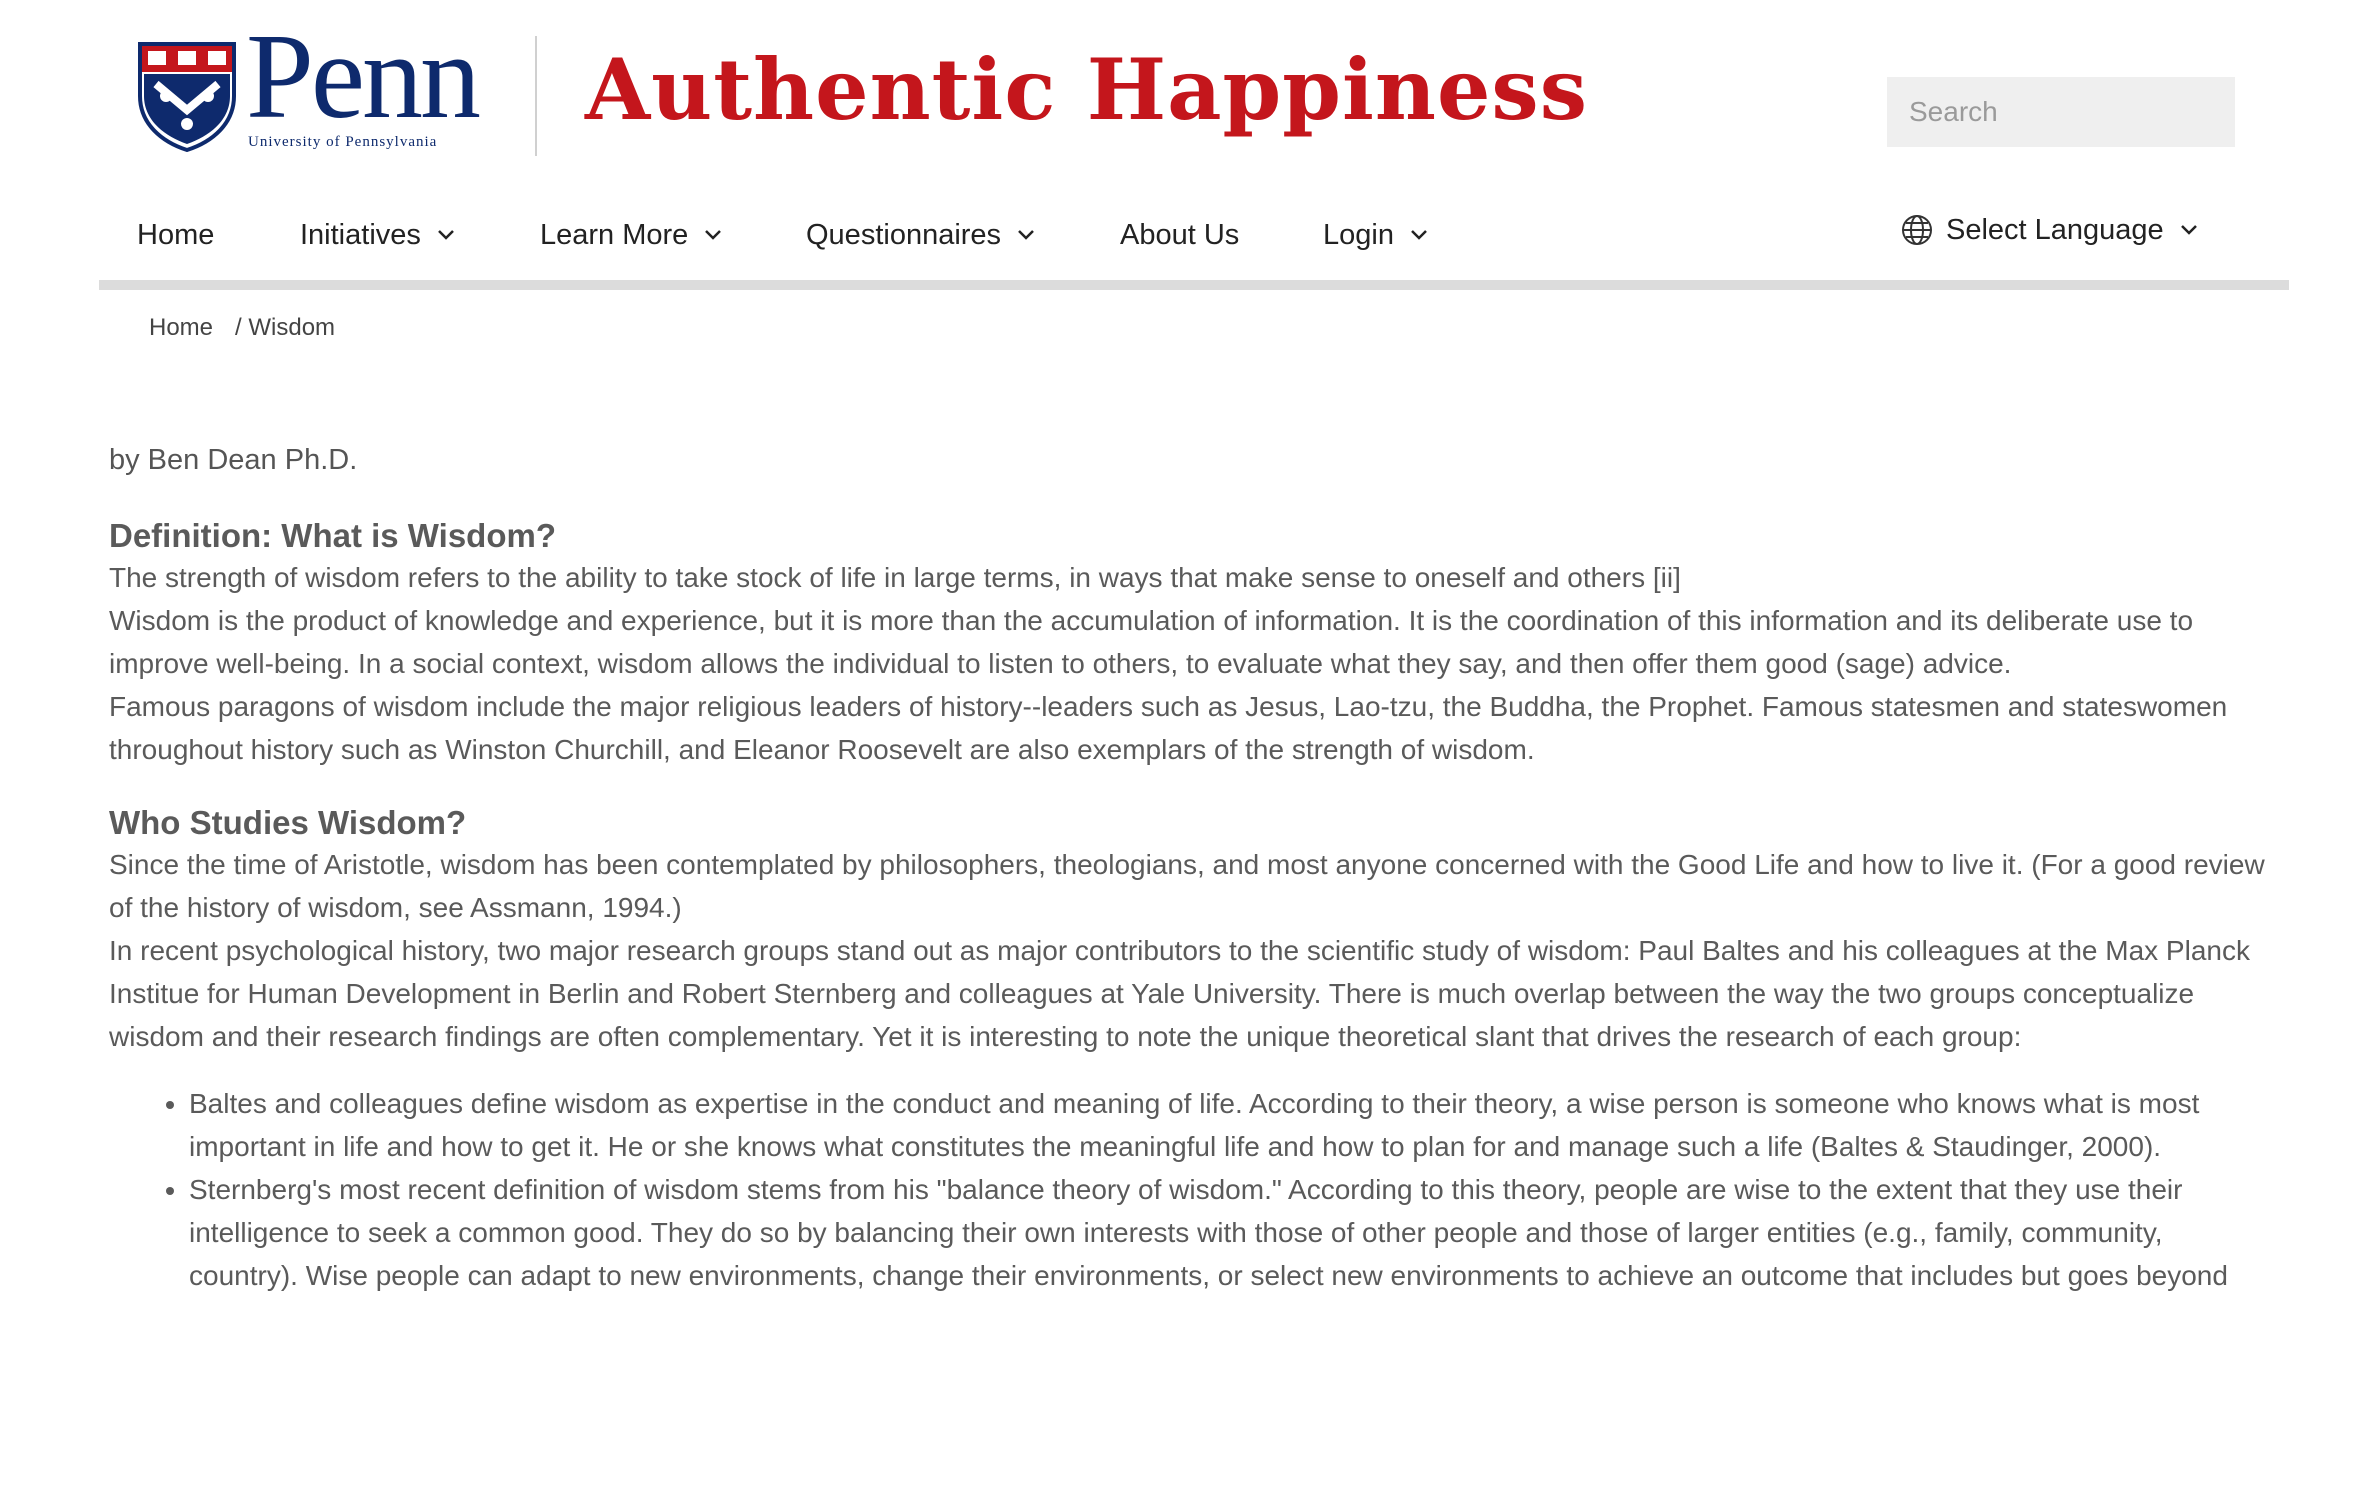 This screenshot has height=1496, width=2378. I want to click on article-byline: by Ben Dean Ph.D., so click(233, 460).